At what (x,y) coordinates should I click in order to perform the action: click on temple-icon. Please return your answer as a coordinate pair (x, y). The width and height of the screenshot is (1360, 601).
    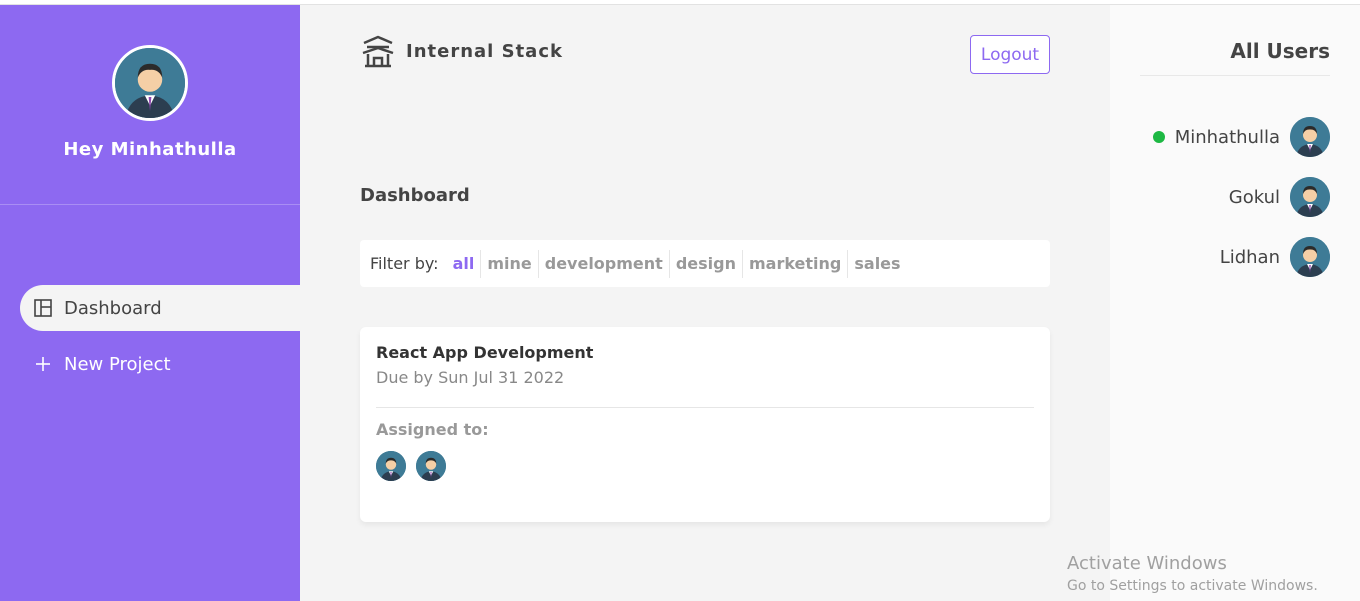
    Looking at the image, I should click on (378, 51).